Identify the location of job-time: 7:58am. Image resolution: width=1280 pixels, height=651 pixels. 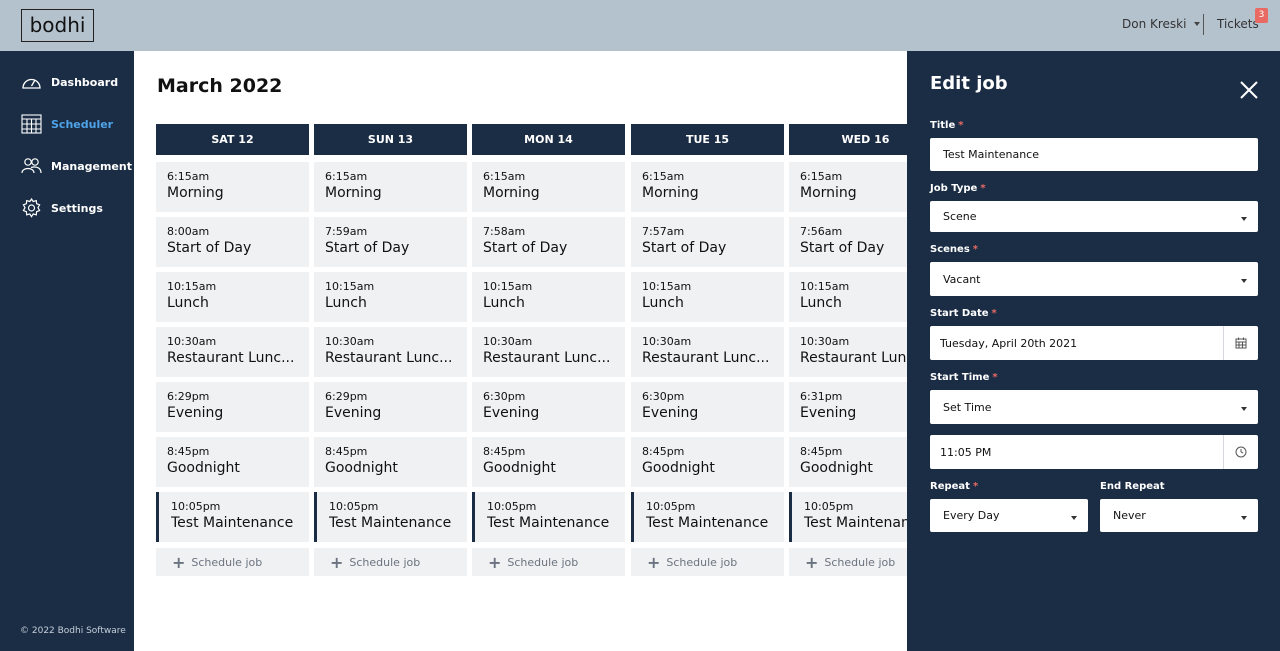
(504, 231).